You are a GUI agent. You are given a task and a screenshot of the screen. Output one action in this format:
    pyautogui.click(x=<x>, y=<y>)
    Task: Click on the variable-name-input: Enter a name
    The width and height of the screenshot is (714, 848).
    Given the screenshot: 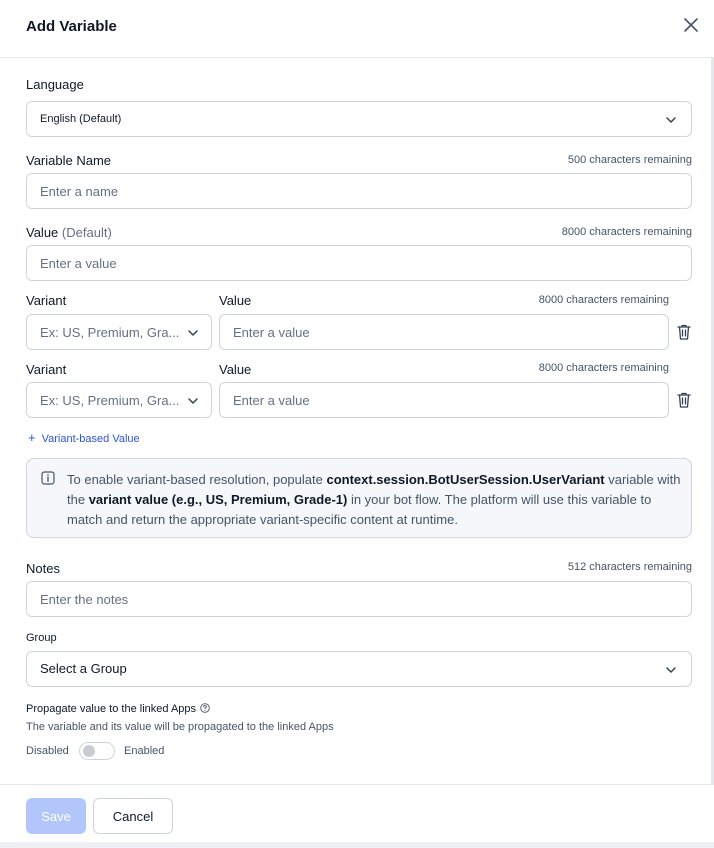 What is the action you would take?
    pyautogui.click(x=359, y=191)
    